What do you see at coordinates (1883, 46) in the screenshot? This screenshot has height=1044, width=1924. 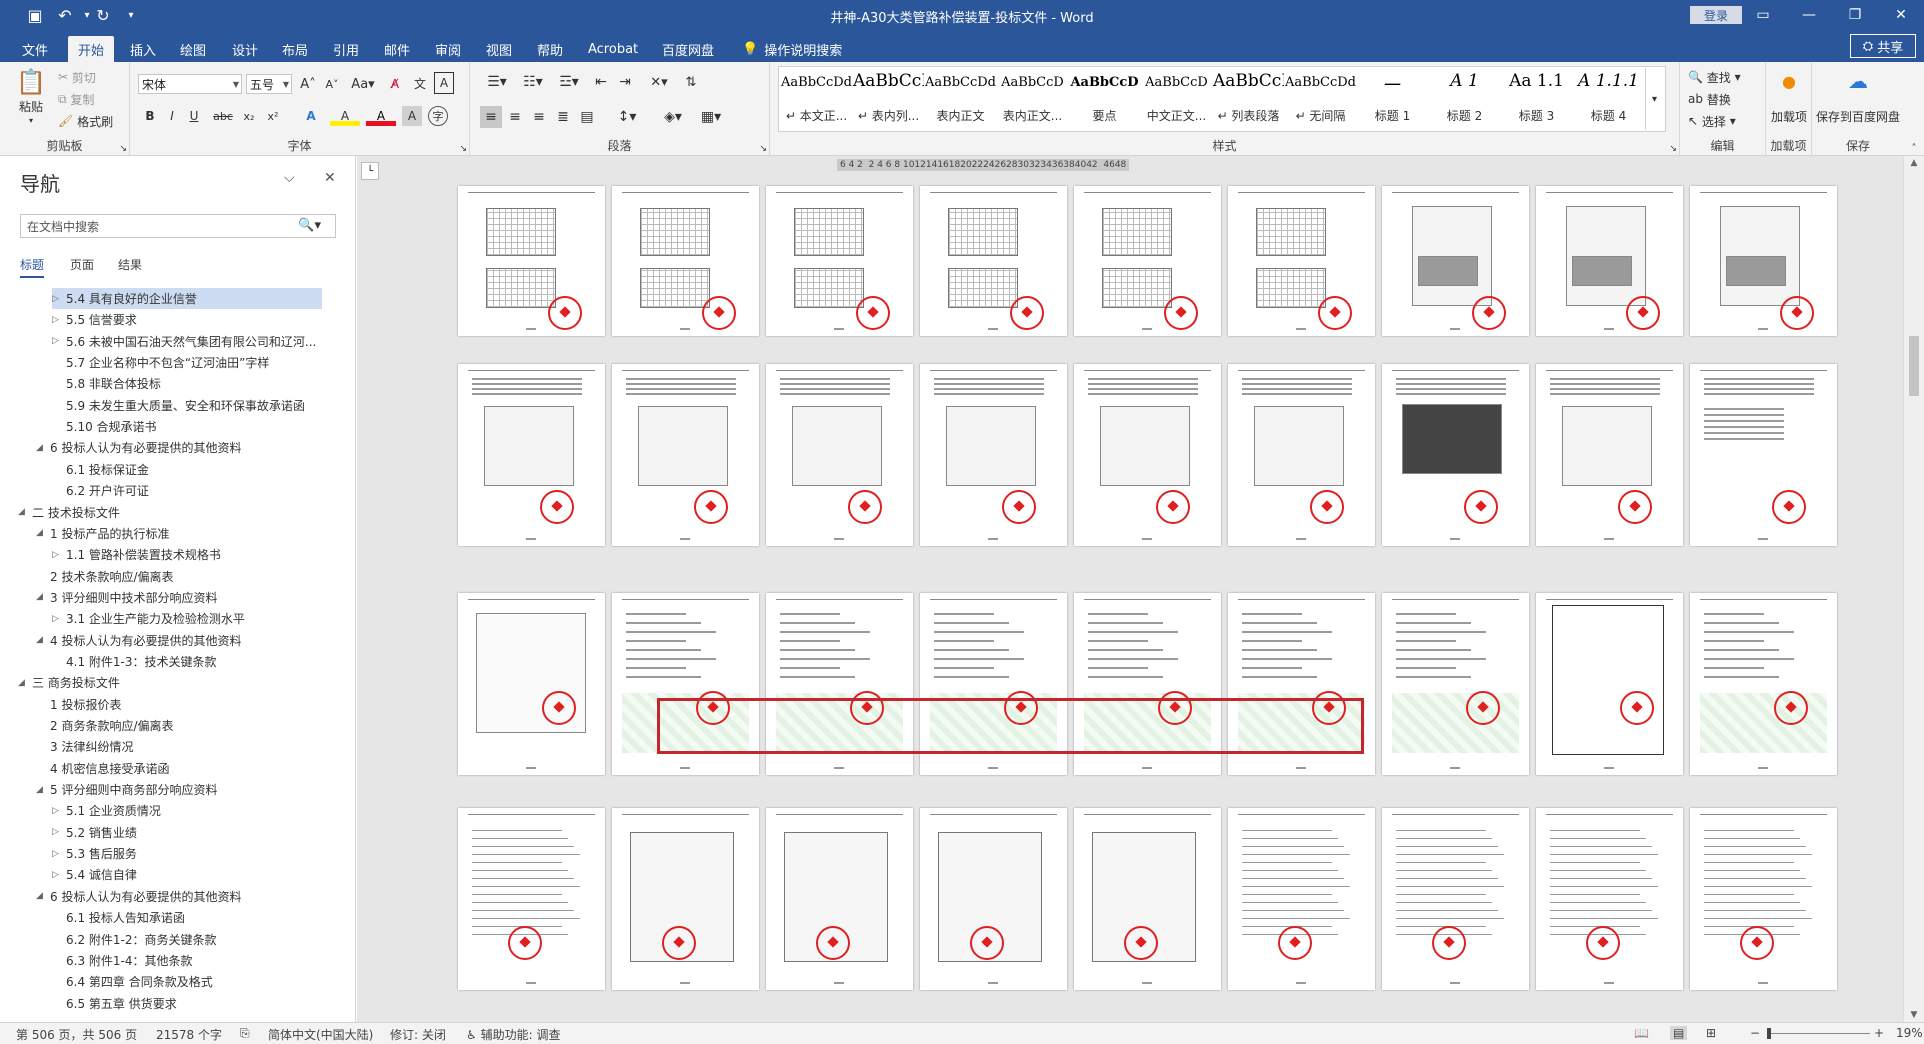 I see `share-button: ⛭ 共享` at bounding box center [1883, 46].